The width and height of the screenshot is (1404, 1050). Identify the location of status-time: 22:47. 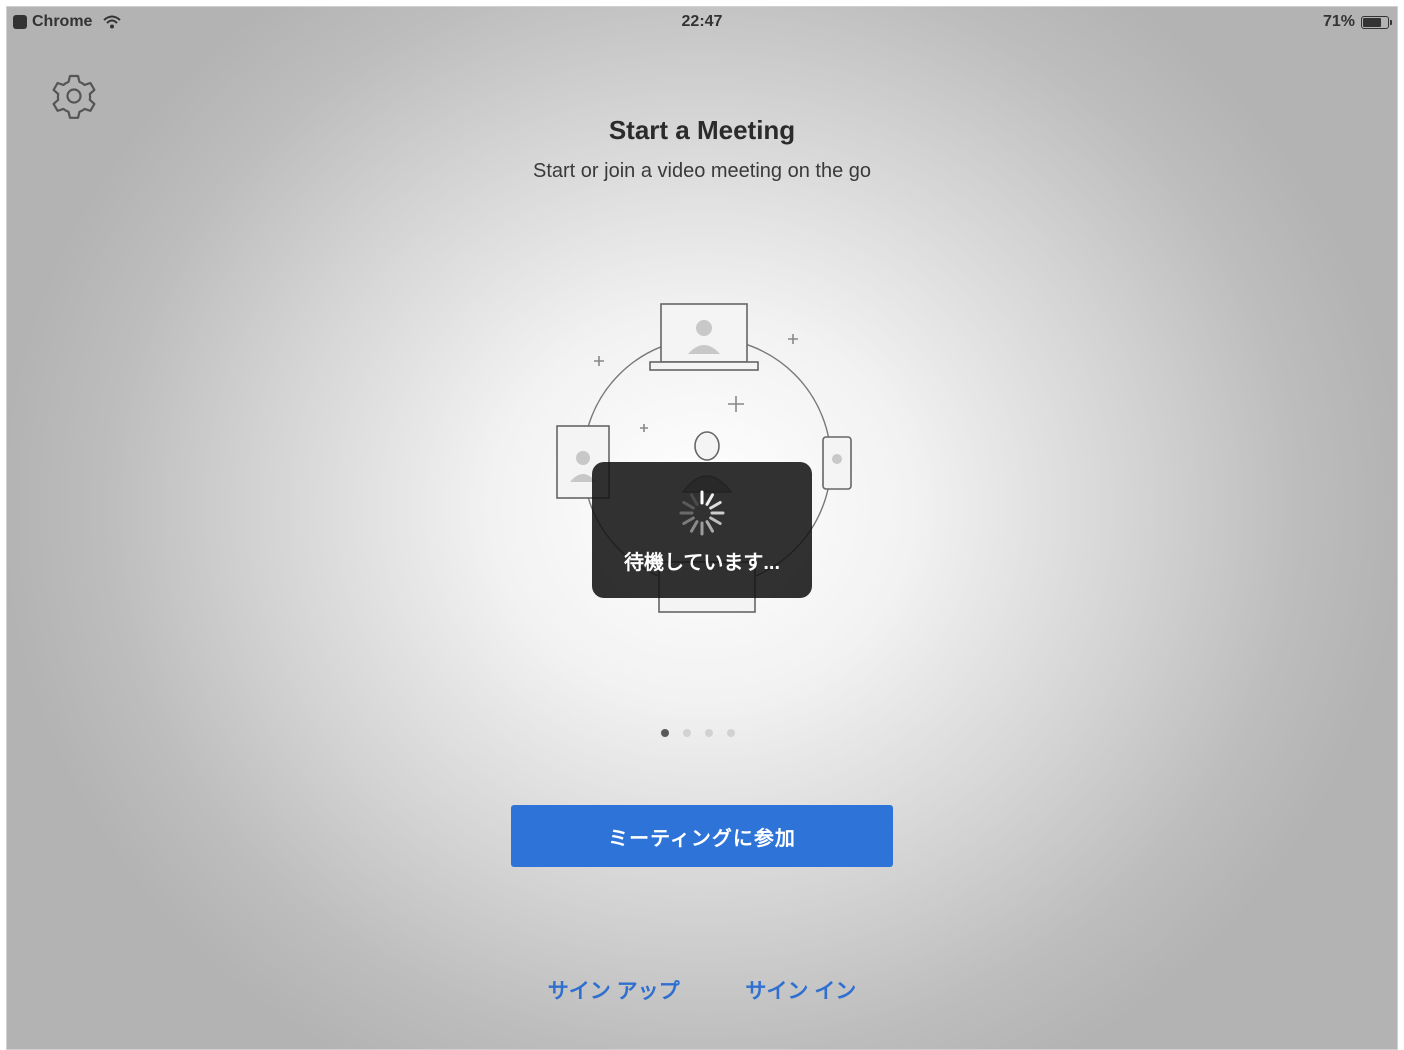
(702, 21).